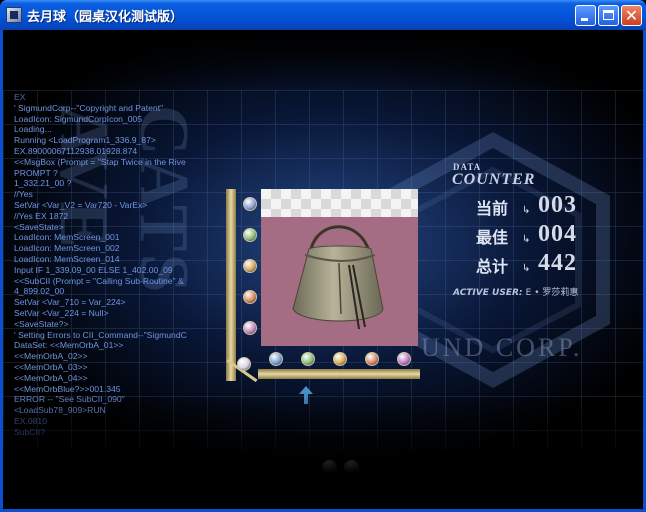  I want to click on counter-label: 总计, so click(492, 266).